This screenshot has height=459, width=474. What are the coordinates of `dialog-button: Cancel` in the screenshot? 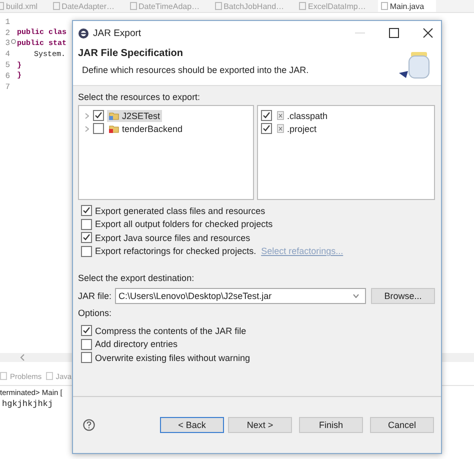 It's located at (402, 425).